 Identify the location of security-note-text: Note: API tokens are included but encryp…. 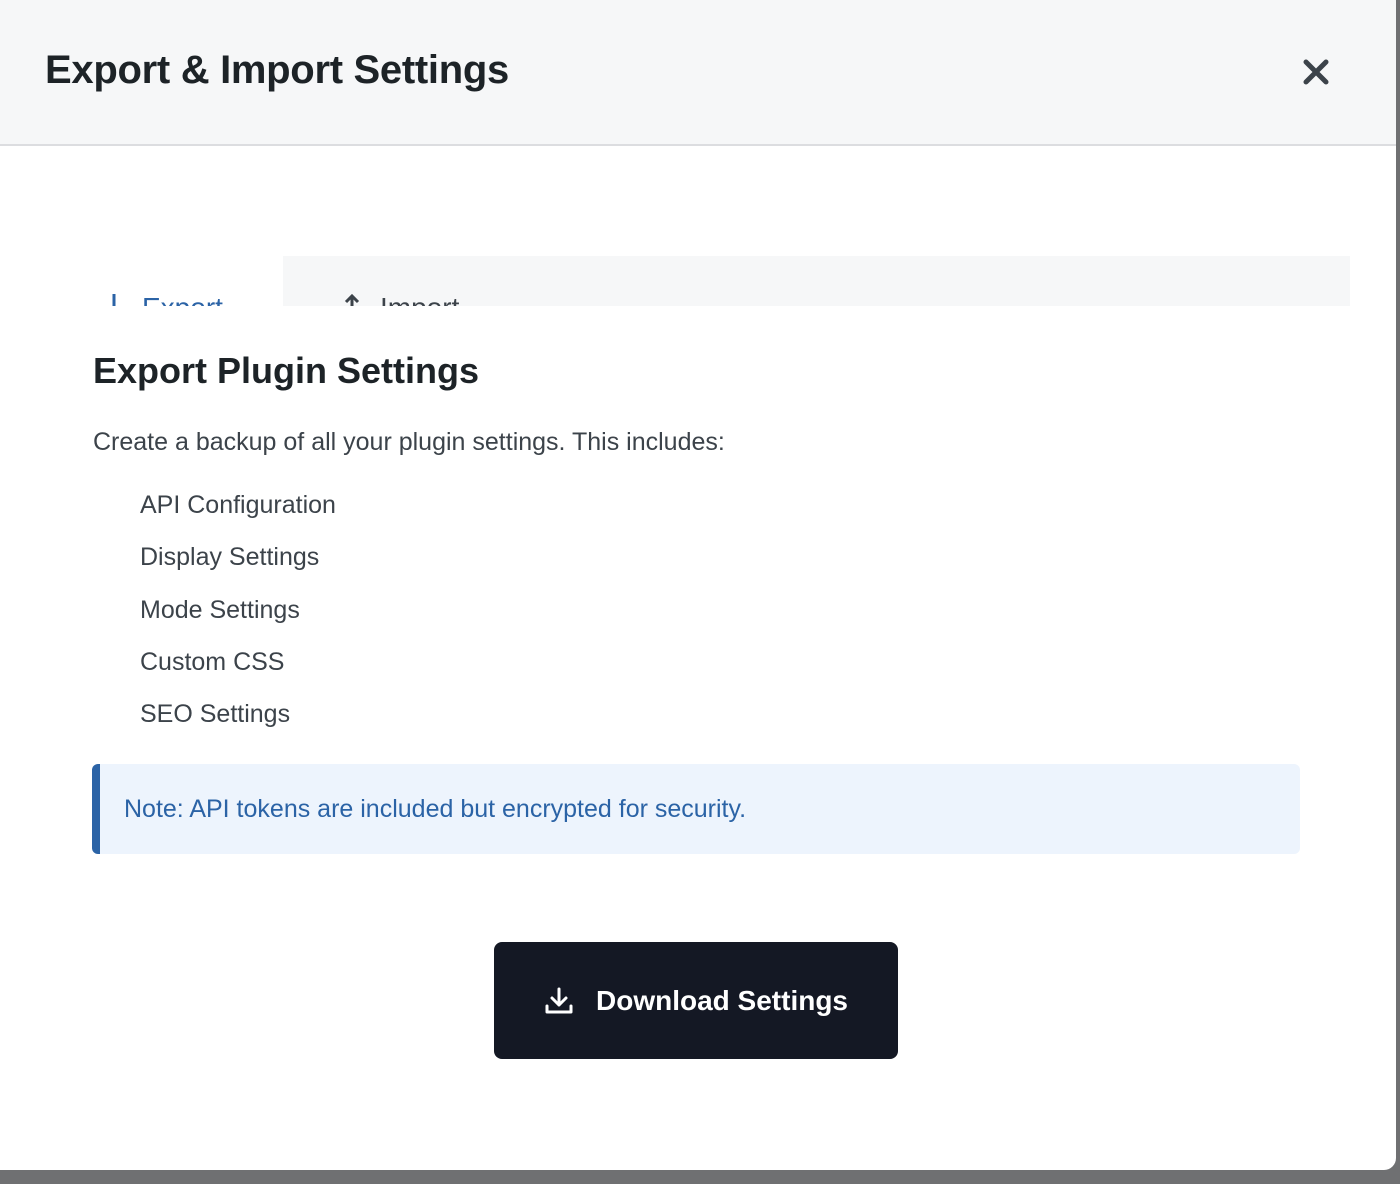
(435, 808).